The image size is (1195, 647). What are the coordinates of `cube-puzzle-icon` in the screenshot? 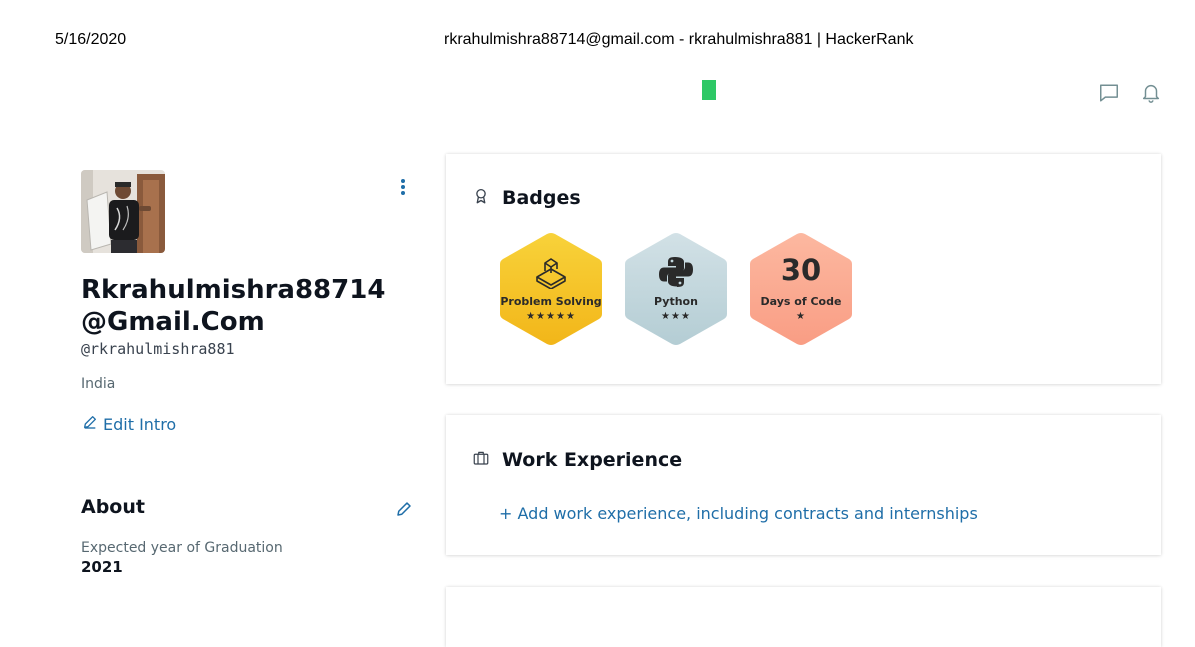 It's located at (551, 272).